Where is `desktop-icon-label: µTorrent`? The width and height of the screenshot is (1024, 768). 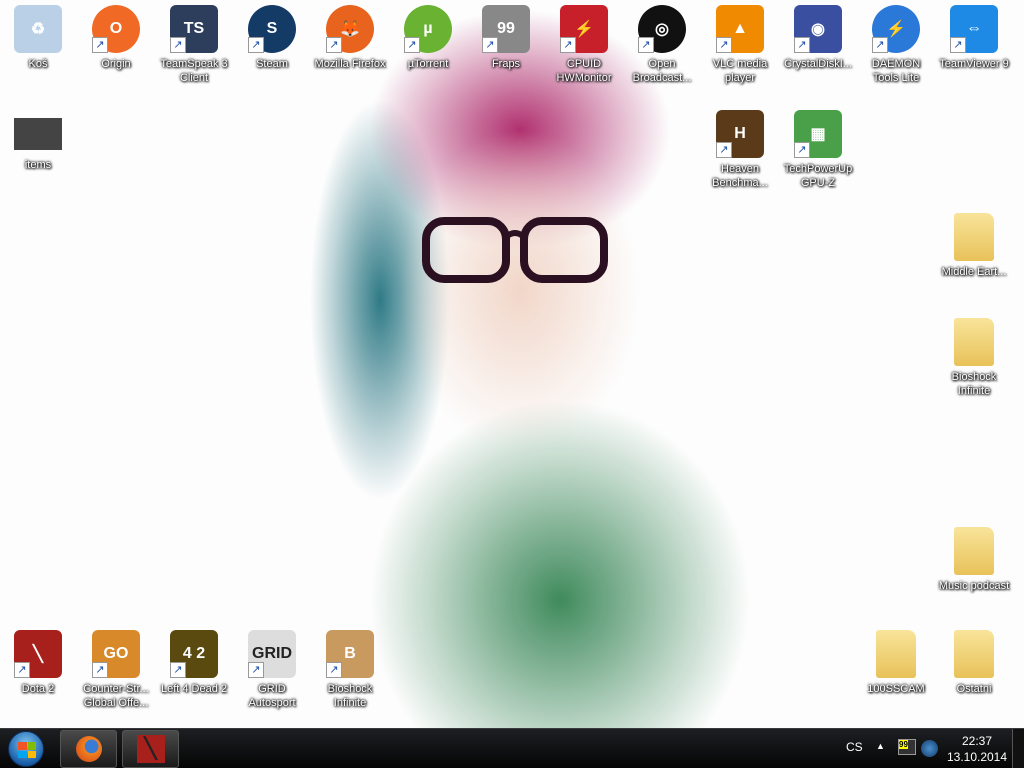
desktop-icon-label: µTorrent is located at coordinates (428, 64).